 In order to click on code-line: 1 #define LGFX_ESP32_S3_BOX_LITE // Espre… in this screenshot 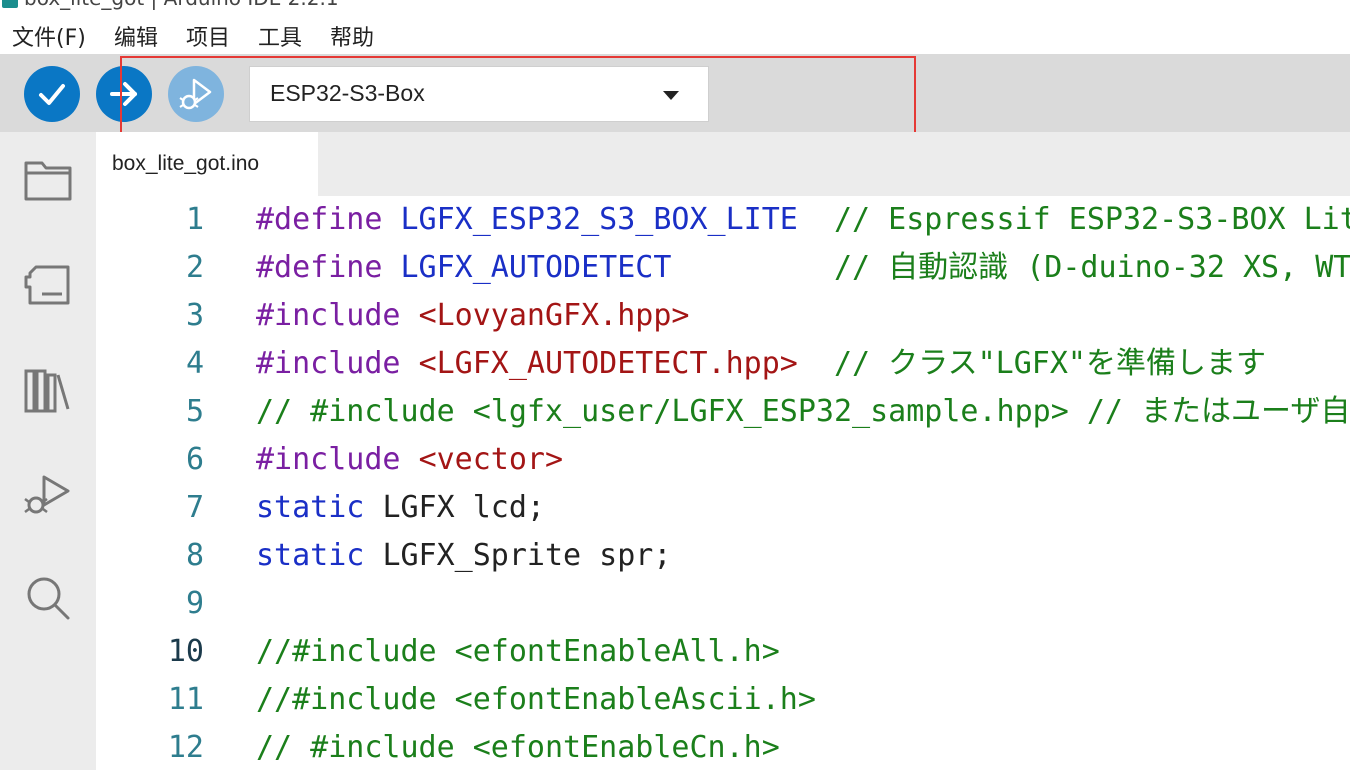, I will do `click(723, 220)`.